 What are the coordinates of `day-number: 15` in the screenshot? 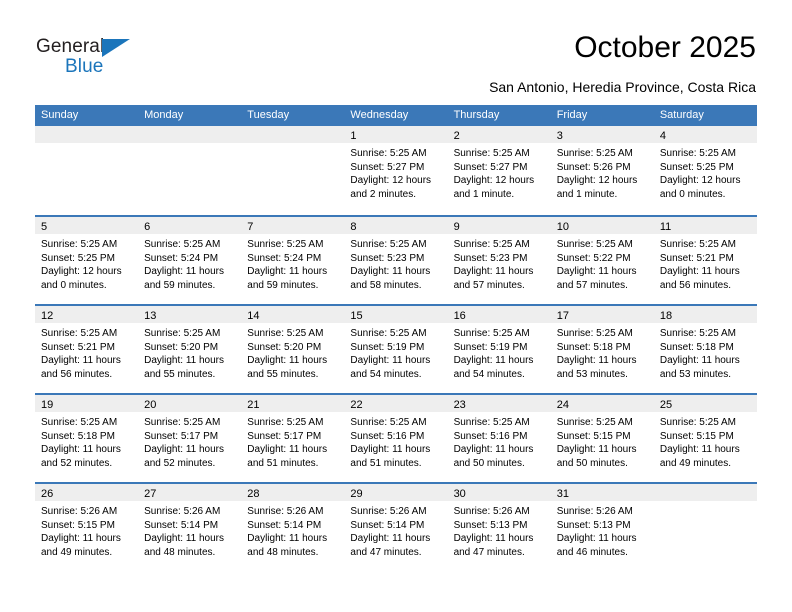 It's located at (356, 316).